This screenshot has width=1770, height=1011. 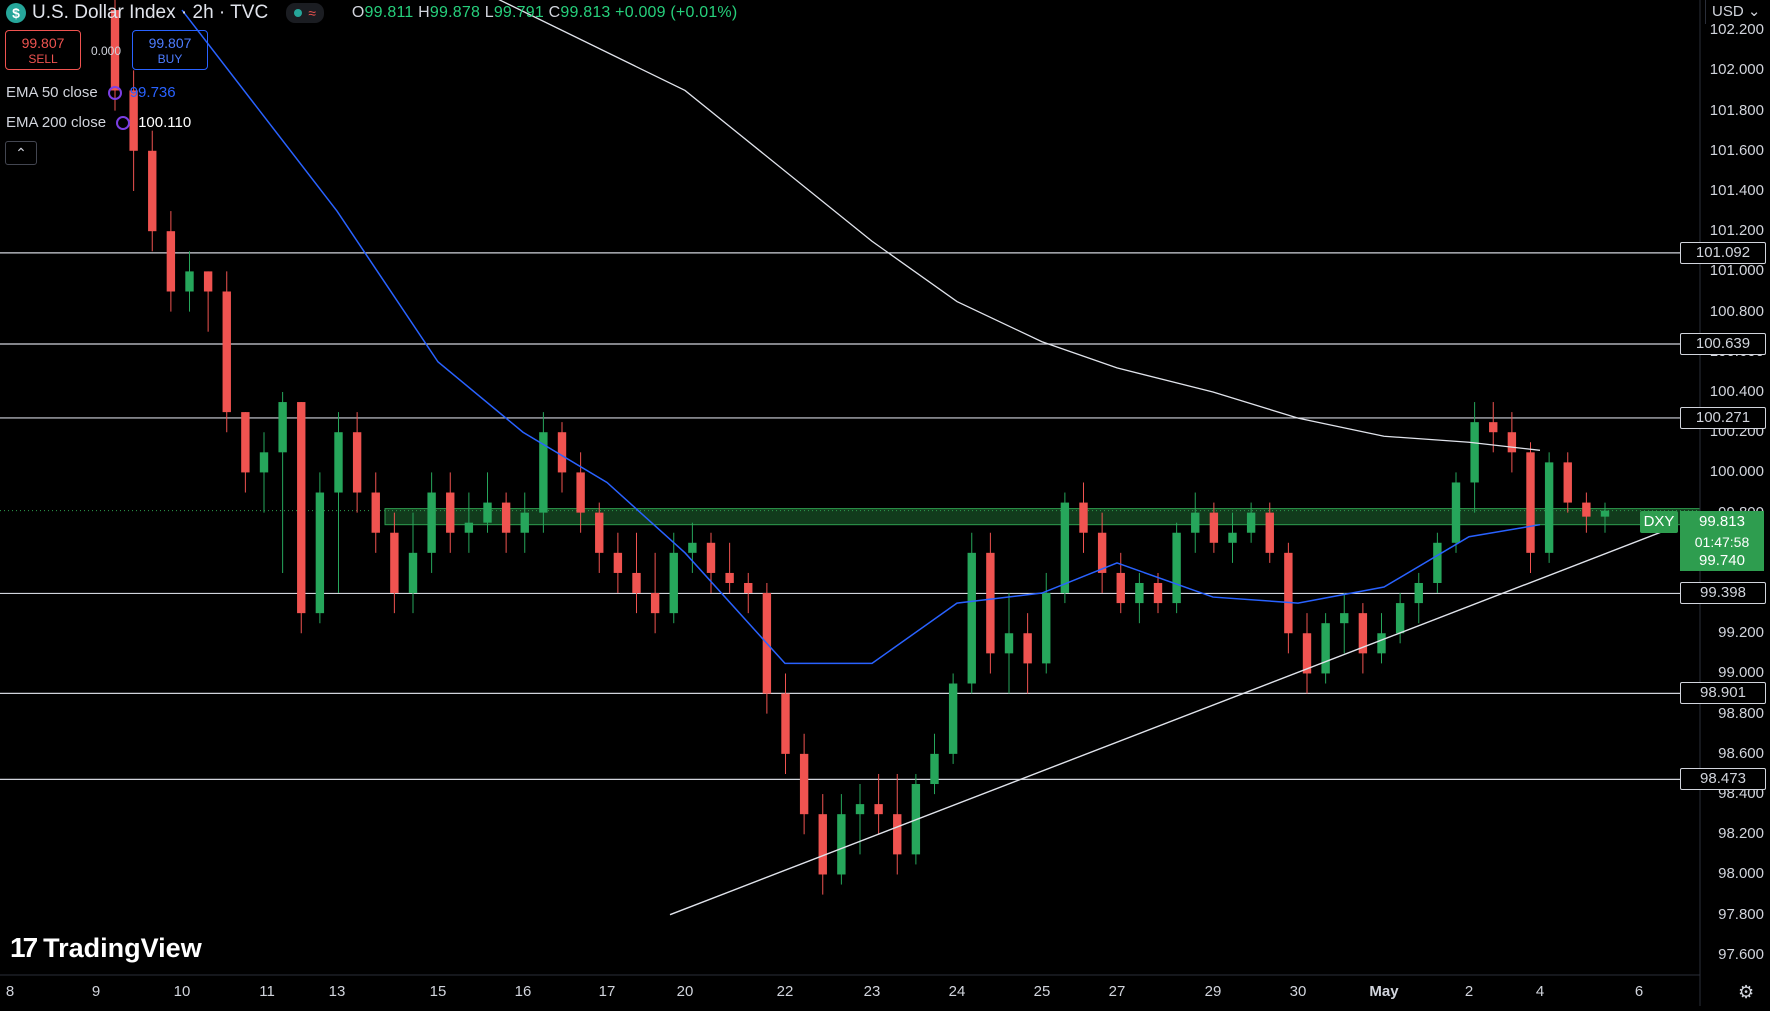 What do you see at coordinates (957, 991) in the screenshot?
I see `time-tick-label: 24` at bounding box center [957, 991].